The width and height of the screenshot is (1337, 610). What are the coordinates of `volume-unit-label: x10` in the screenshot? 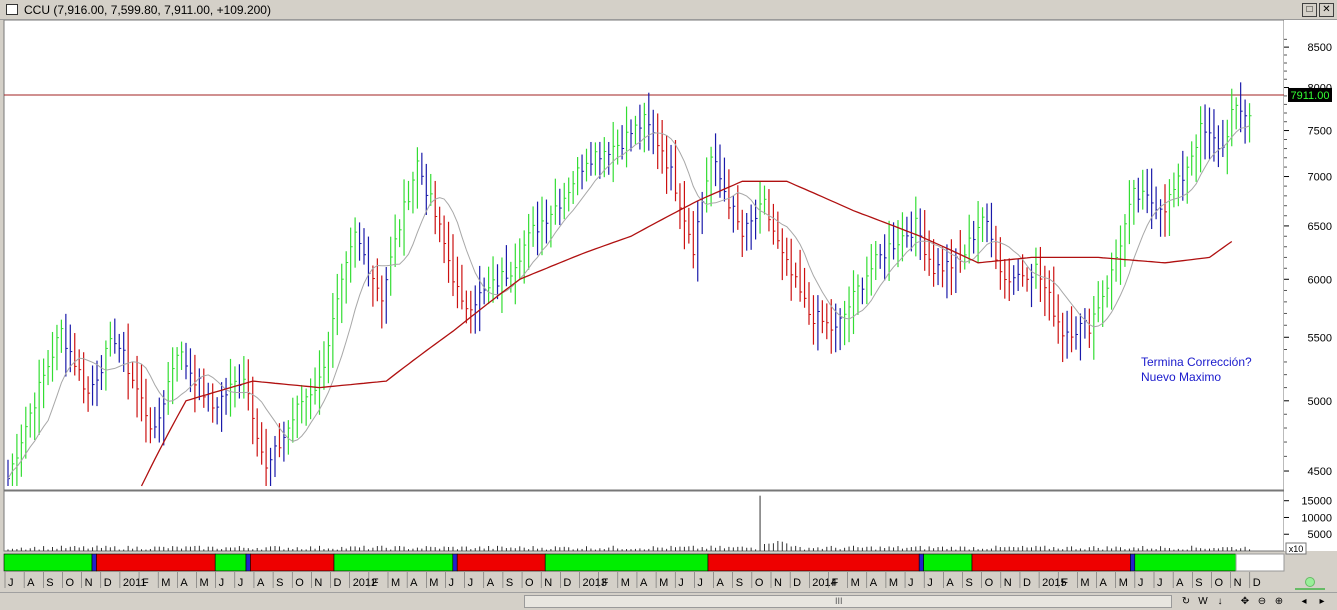 It's located at (1296, 548).